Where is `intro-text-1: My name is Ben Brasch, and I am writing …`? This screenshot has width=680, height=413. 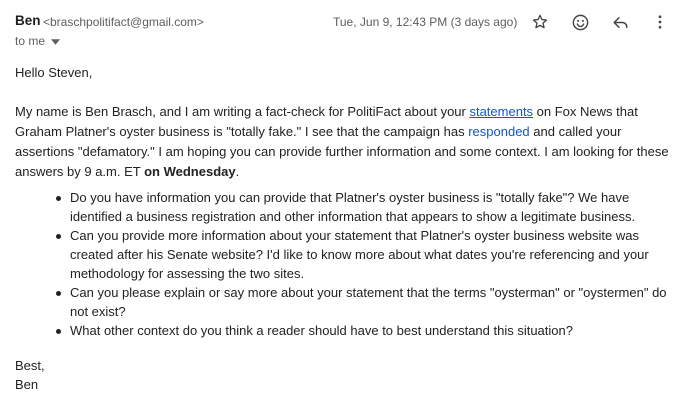
intro-text-1: My name is Ben Brasch, and I am writing … is located at coordinates (242, 111).